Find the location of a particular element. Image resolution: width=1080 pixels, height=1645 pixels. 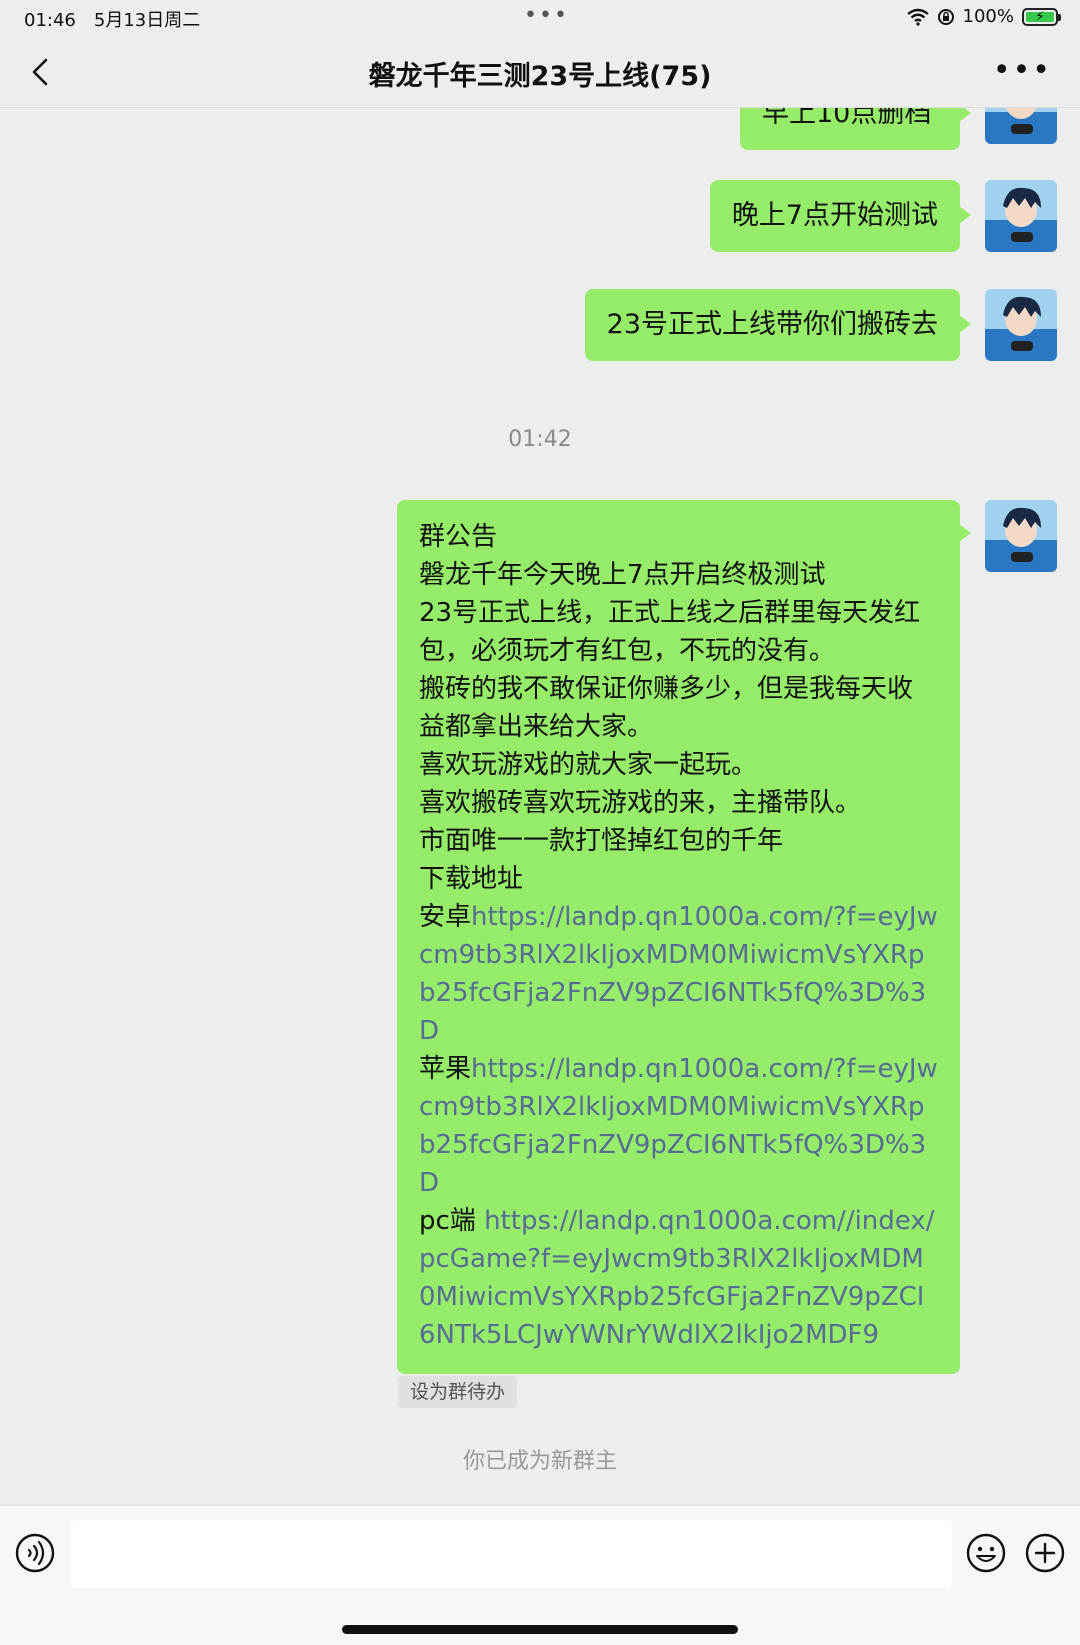

battery-icon: ⚡ is located at coordinates (1041, 16).